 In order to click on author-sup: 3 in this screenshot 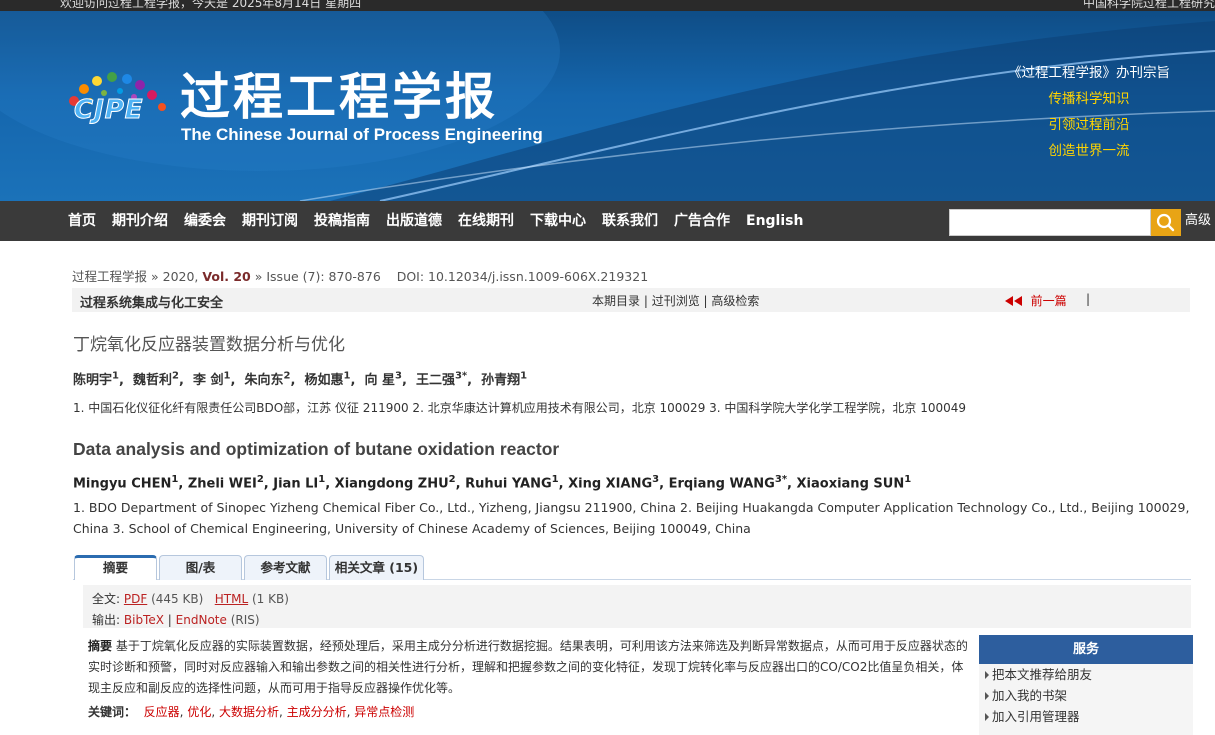, I will do `click(656, 479)`.